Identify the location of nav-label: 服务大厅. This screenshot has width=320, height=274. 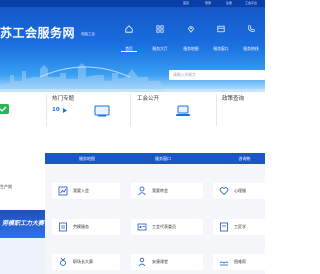
(160, 48).